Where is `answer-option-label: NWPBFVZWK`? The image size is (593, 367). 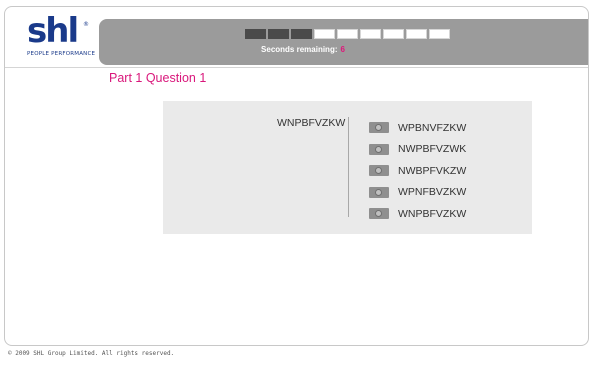
answer-option-label: NWPBFVZWK is located at coordinates (432, 149).